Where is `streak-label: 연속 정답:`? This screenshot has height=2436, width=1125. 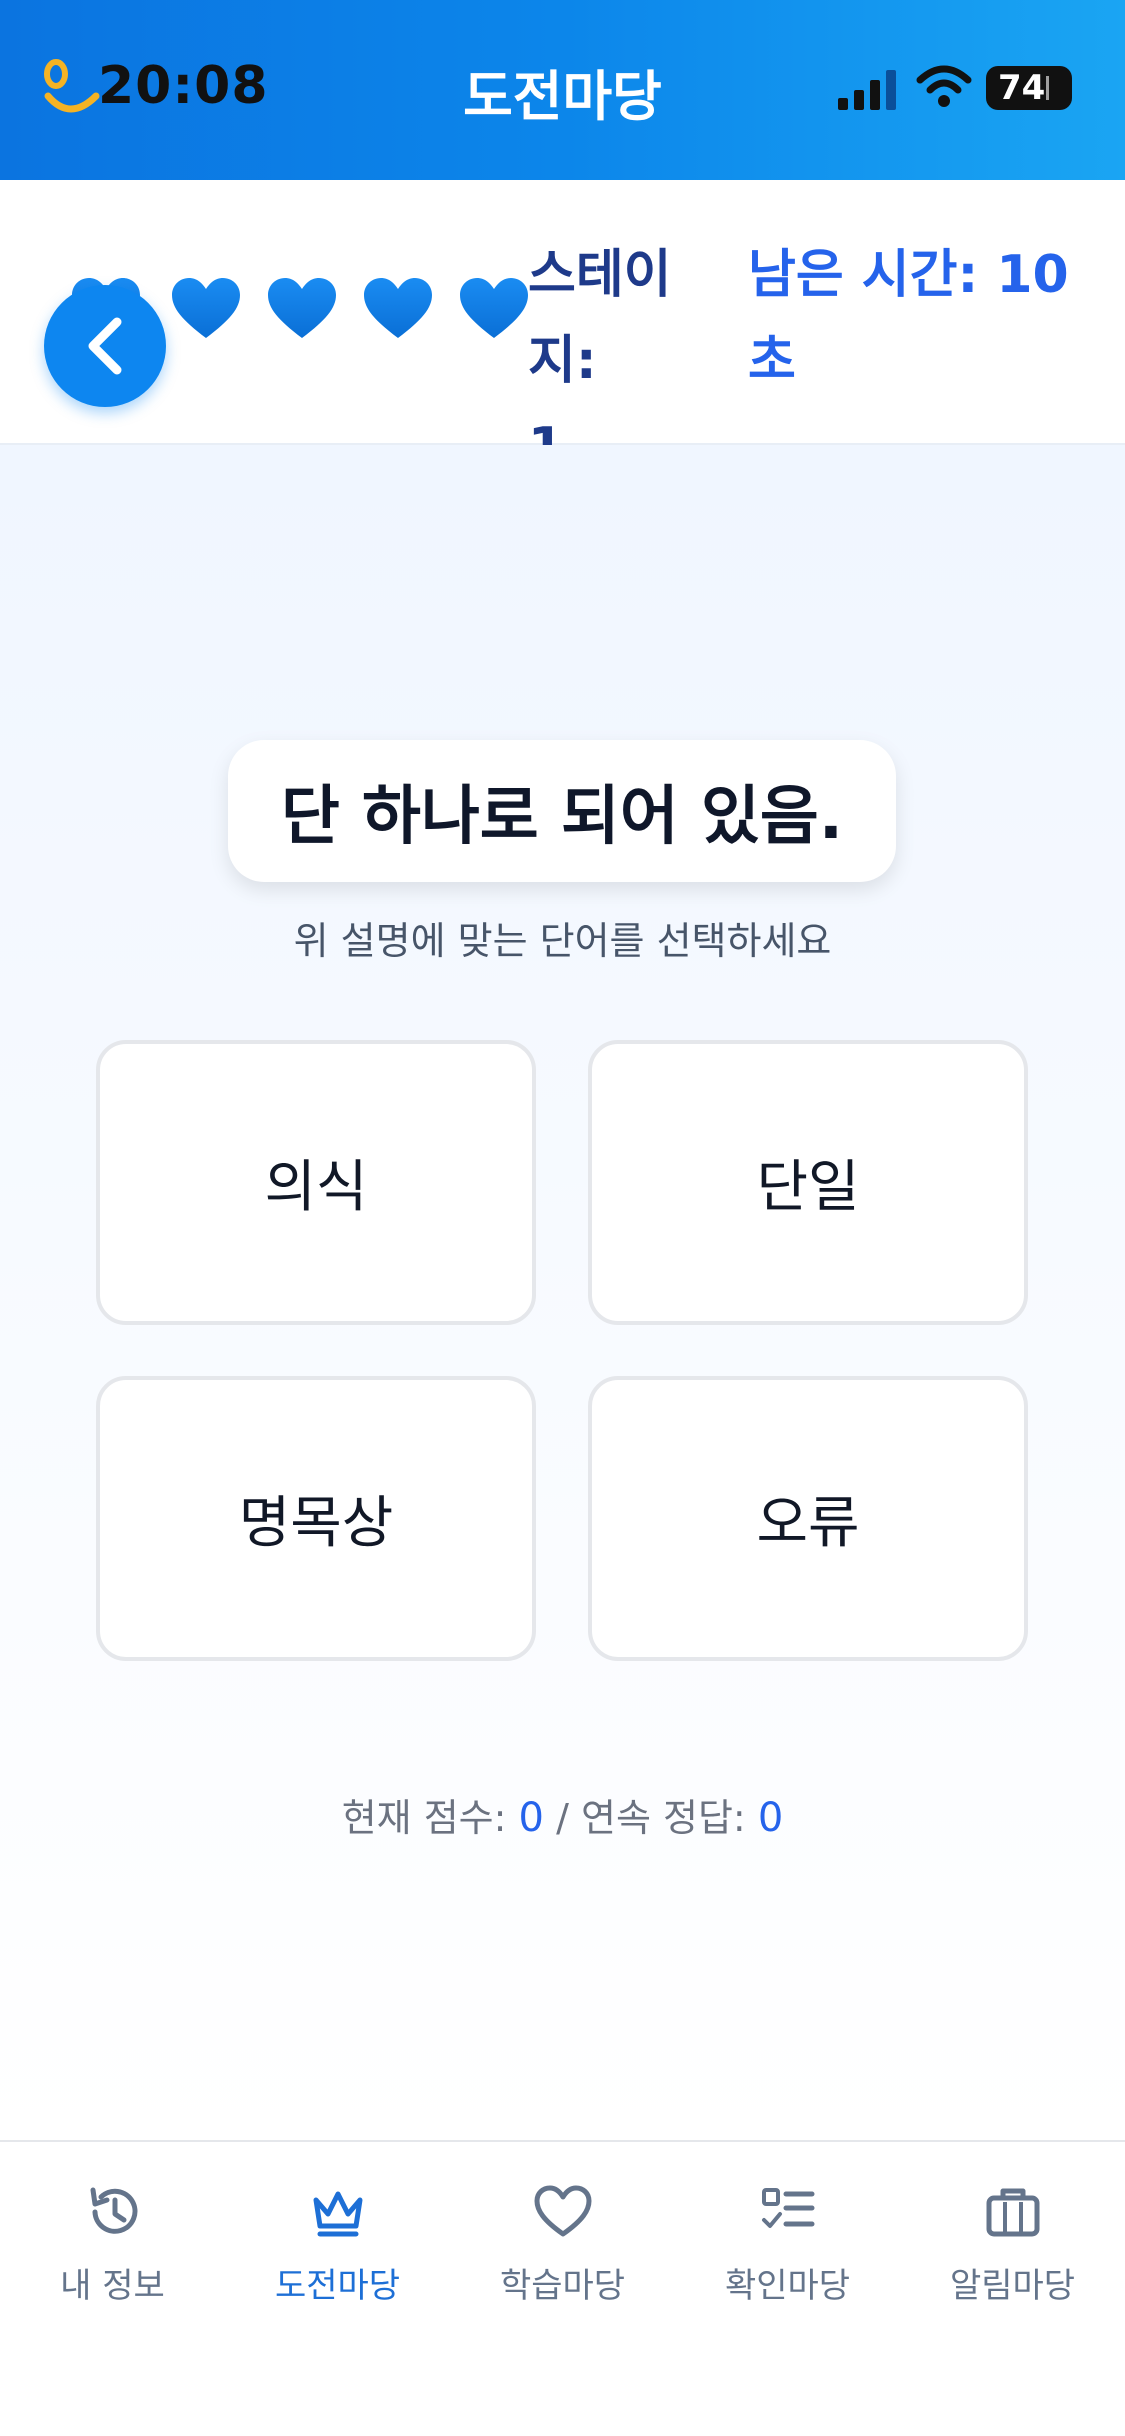
streak-label: 연속 정답: is located at coordinates (663, 1818).